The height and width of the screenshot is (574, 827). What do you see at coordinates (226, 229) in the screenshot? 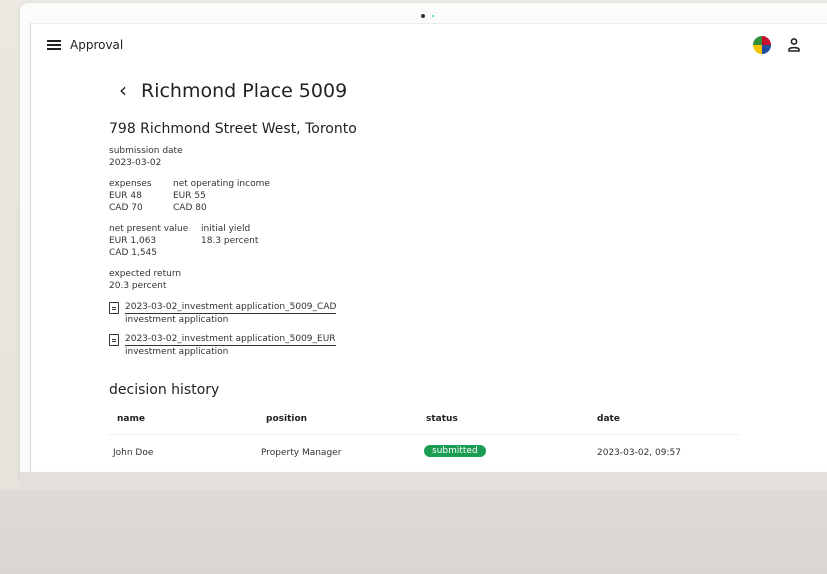
I see `initial-yield-label: initial yield` at bounding box center [226, 229].